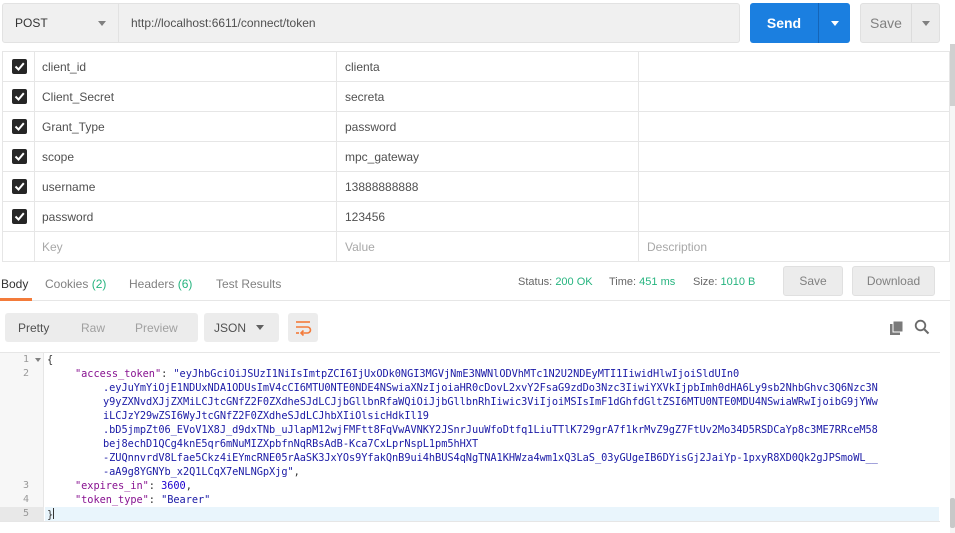 The width and height of the screenshot is (955, 533). I want to click on search-icon, so click(922, 327).